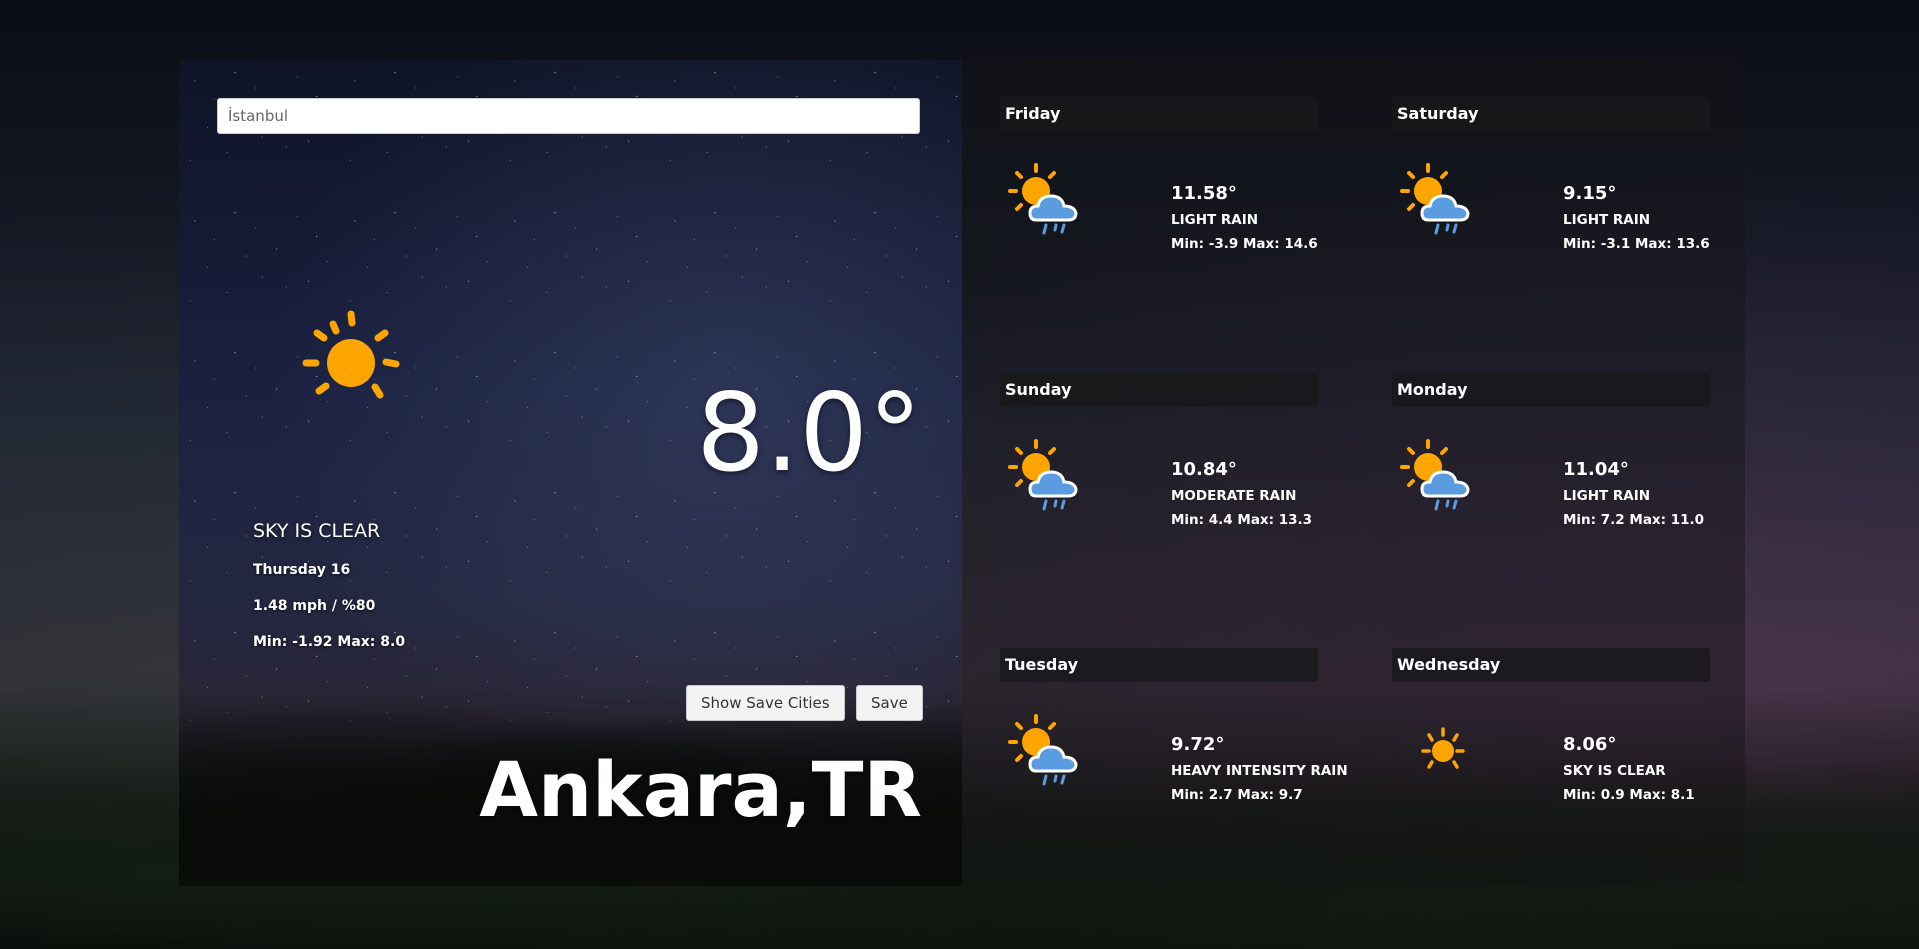 This screenshot has width=1919, height=949. What do you see at coordinates (568, 116) in the screenshot?
I see `city-search-input` at bounding box center [568, 116].